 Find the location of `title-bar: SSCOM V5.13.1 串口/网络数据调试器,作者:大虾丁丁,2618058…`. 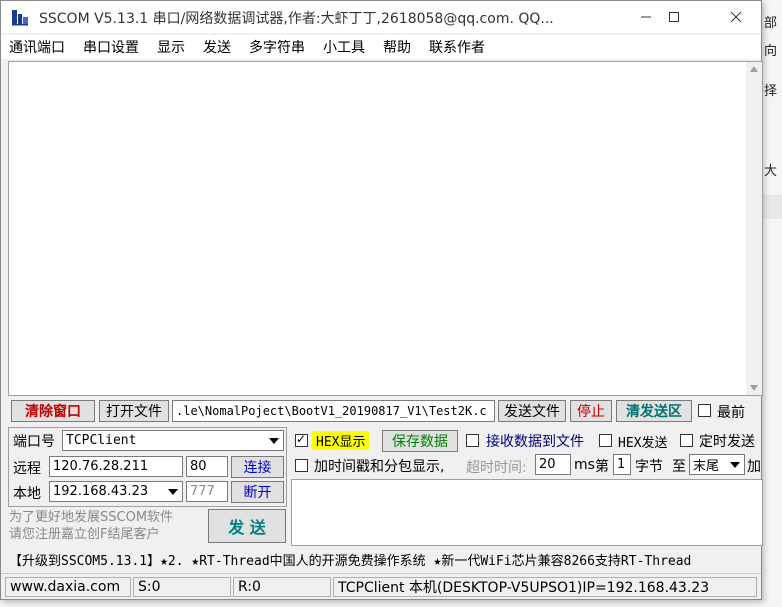

title-bar: SSCOM V5.13.1 串口/网络数据调试器,作者:大虾丁丁,2618058… is located at coordinates (381, 17).